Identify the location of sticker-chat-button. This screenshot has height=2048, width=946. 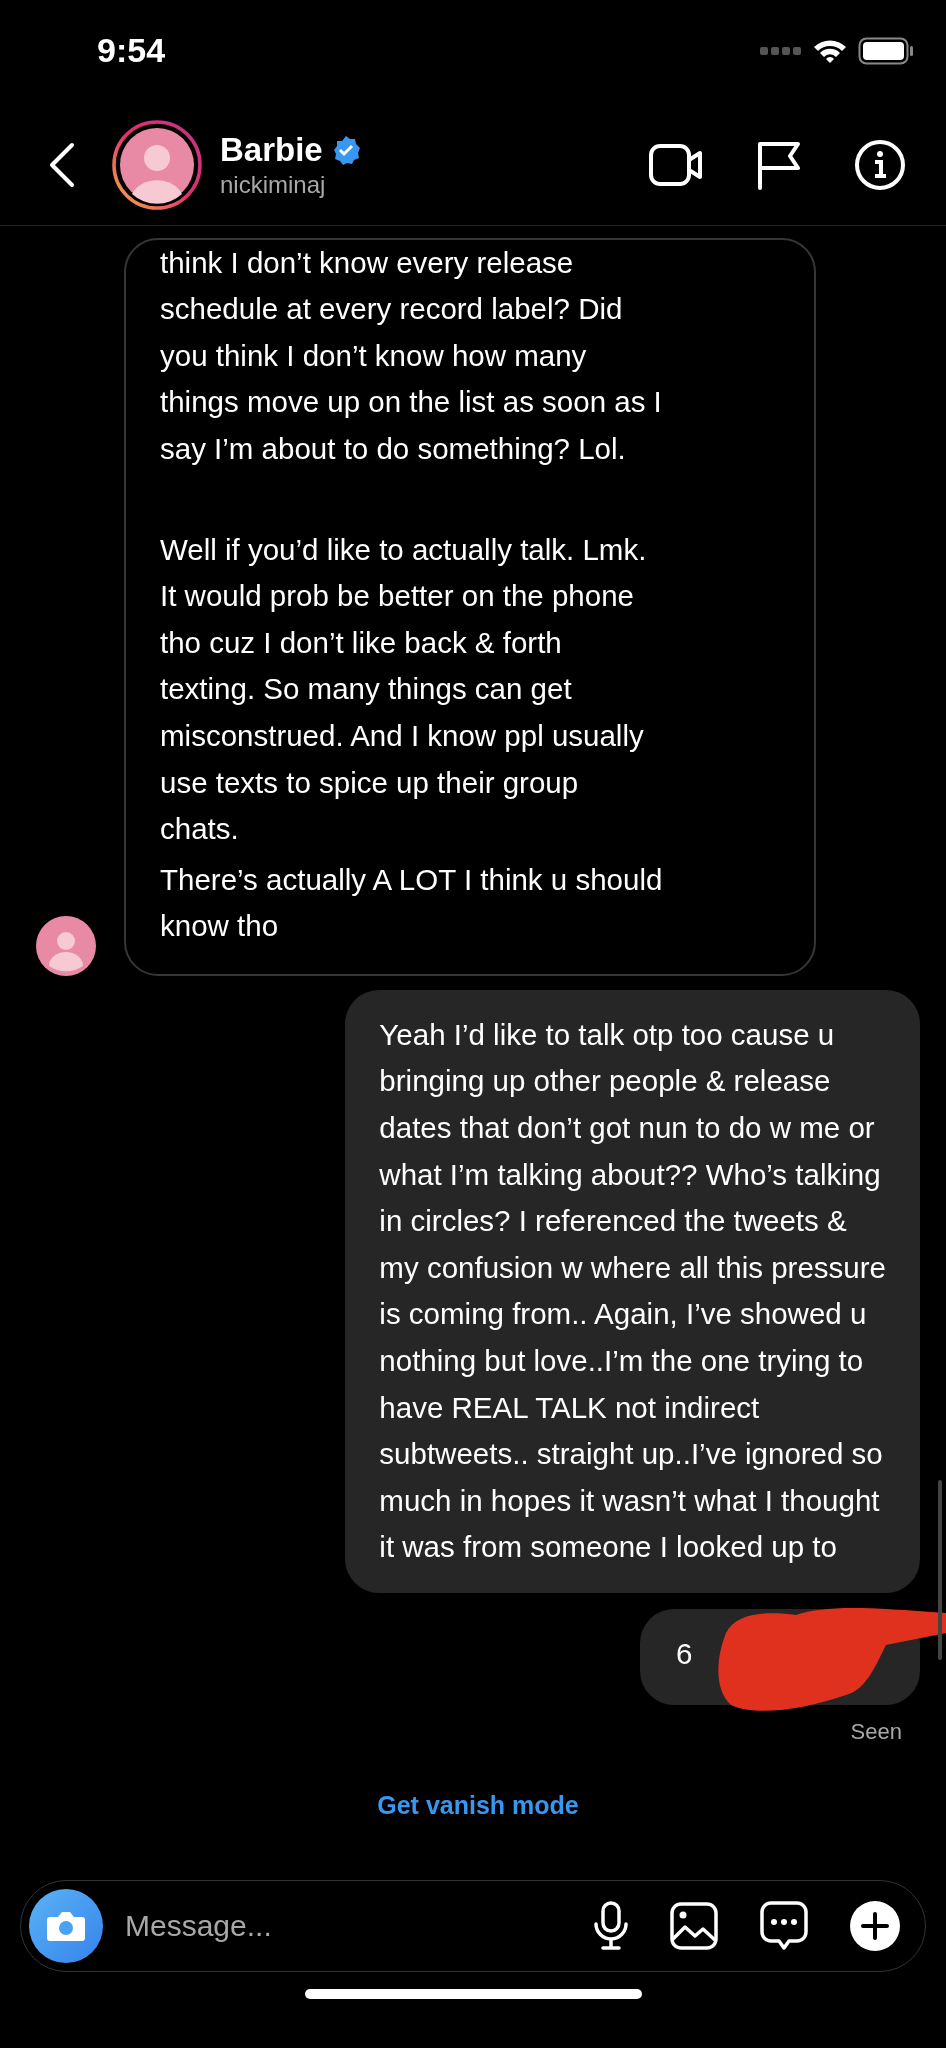
(784, 1926).